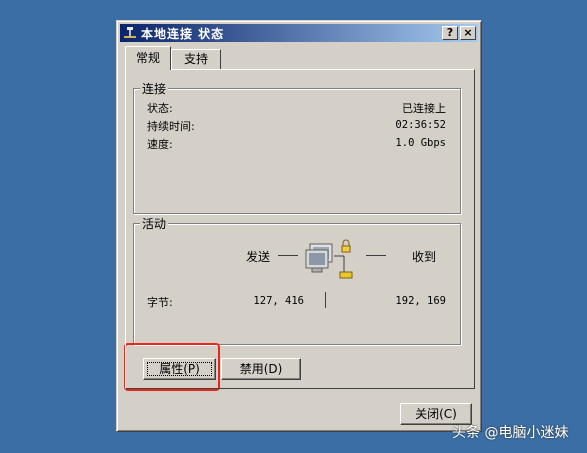 The height and width of the screenshot is (453, 587). Describe the element at coordinates (299, 33) in the screenshot. I see `title-bar: 本地连接 状态 ? ×` at that location.